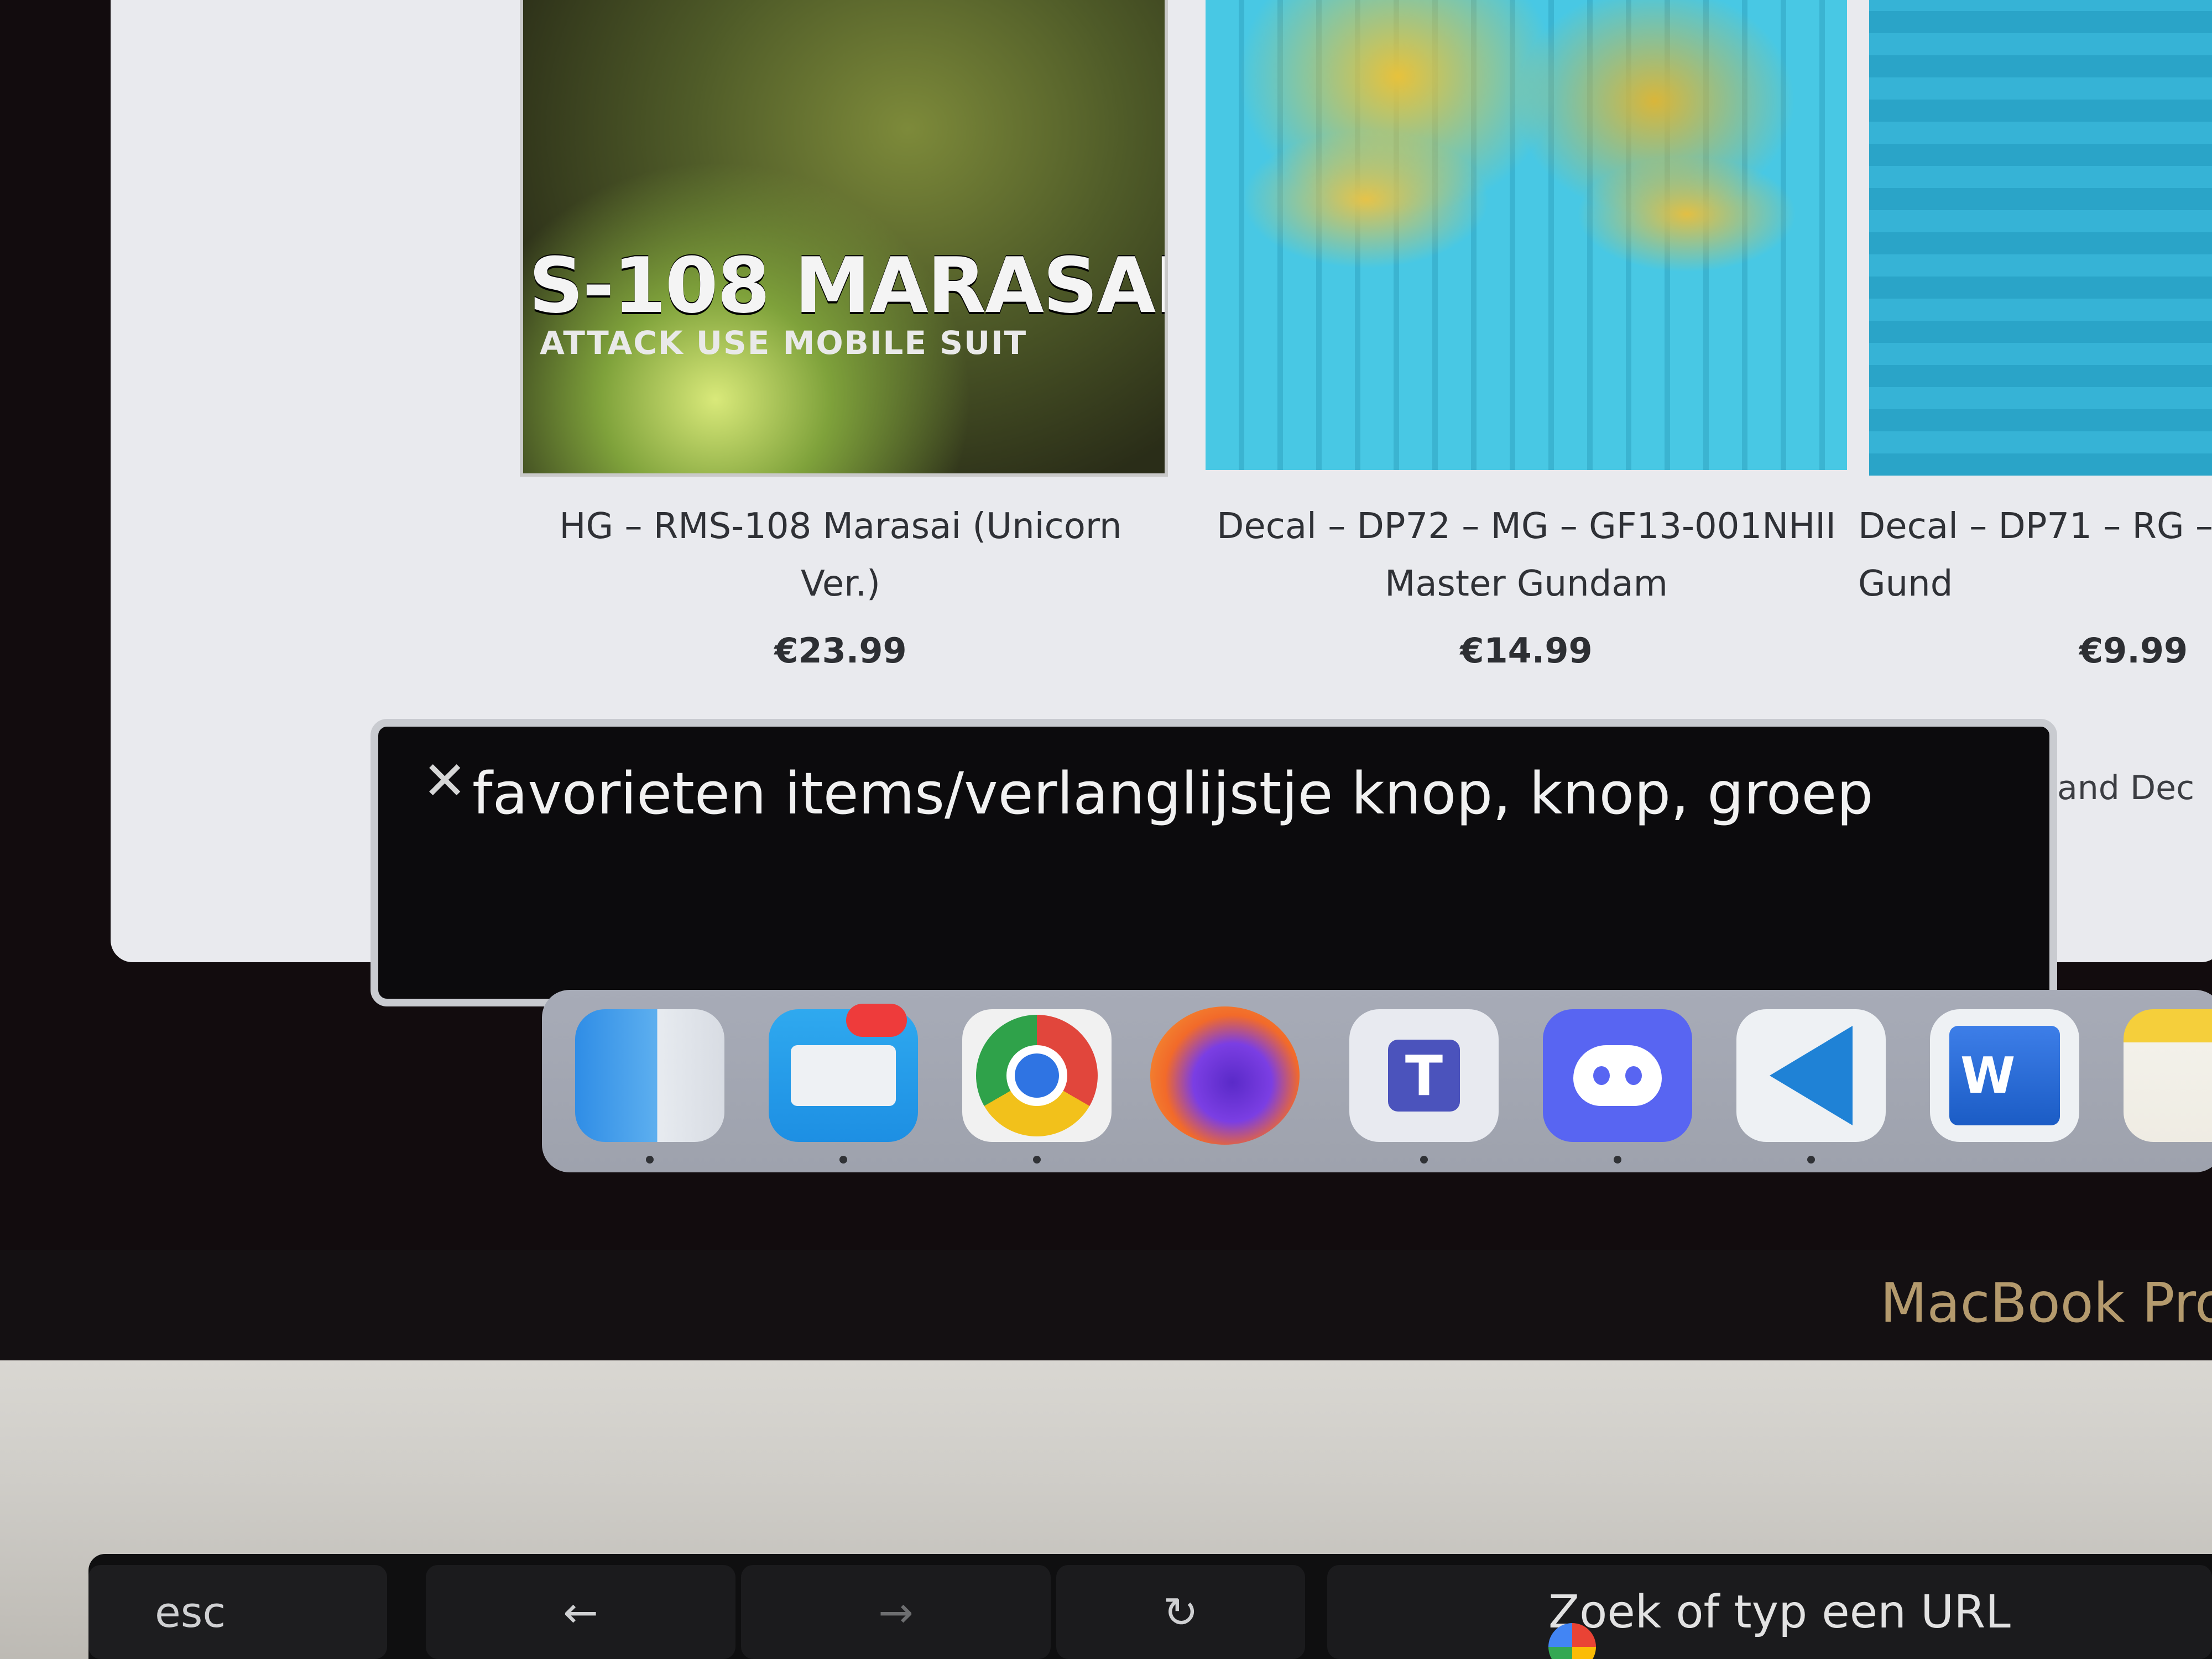 This screenshot has height=1659, width=2212. Describe the element at coordinates (581, 1612) in the screenshot. I see `back-arrow-icon: ←` at that location.